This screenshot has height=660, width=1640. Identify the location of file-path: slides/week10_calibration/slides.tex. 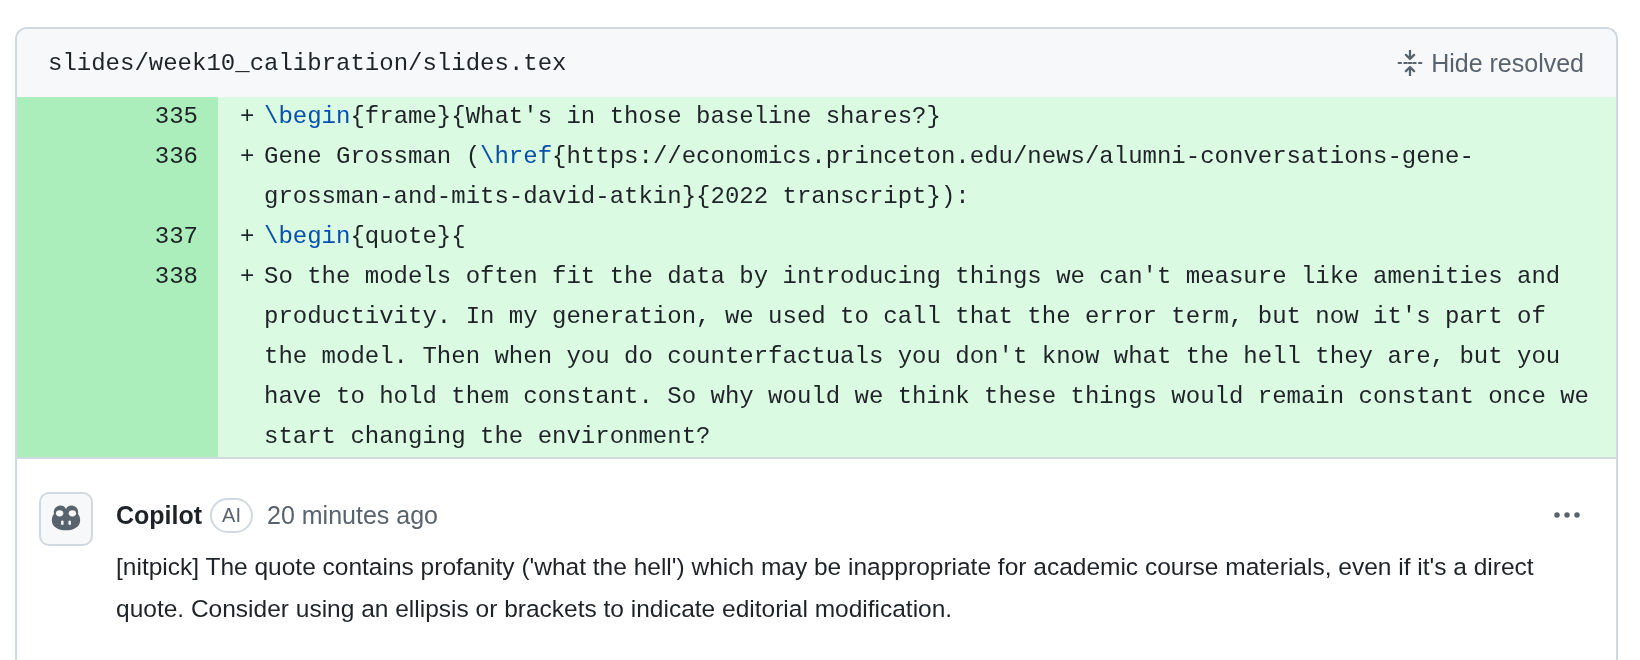
(307, 63).